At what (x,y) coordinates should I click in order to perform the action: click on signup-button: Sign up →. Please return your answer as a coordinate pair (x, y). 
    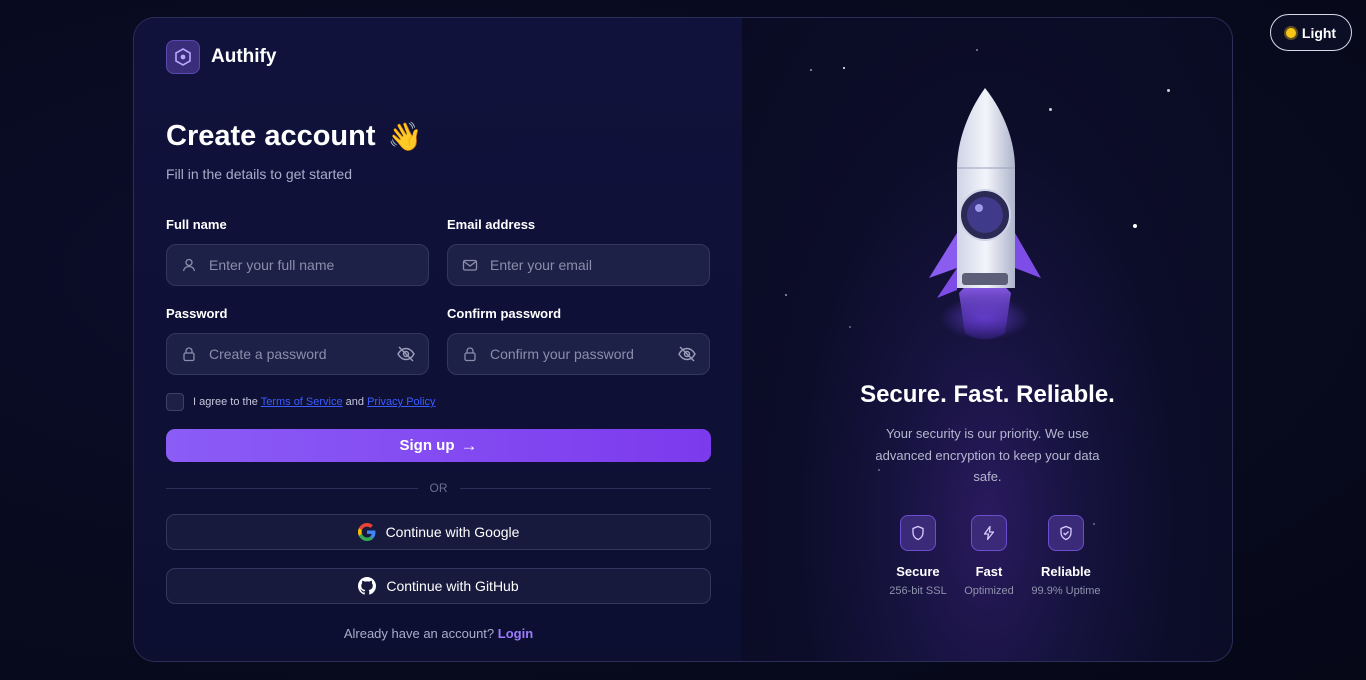
    Looking at the image, I should click on (438, 445).